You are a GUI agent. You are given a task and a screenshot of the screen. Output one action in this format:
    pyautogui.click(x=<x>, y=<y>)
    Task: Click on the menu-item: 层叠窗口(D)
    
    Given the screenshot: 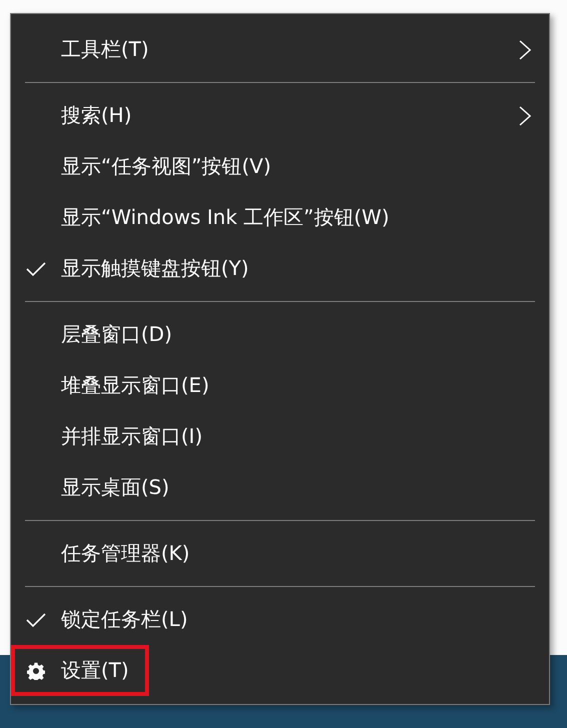 What is the action you would take?
    pyautogui.click(x=280, y=334)
    